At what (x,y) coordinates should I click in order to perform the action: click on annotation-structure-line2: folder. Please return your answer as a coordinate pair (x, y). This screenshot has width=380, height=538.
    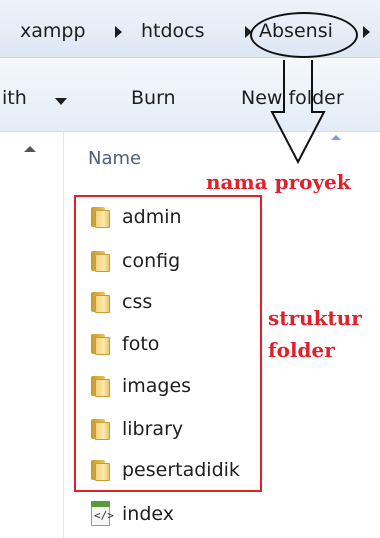
    Looking at the image, I should click on (301, 350).